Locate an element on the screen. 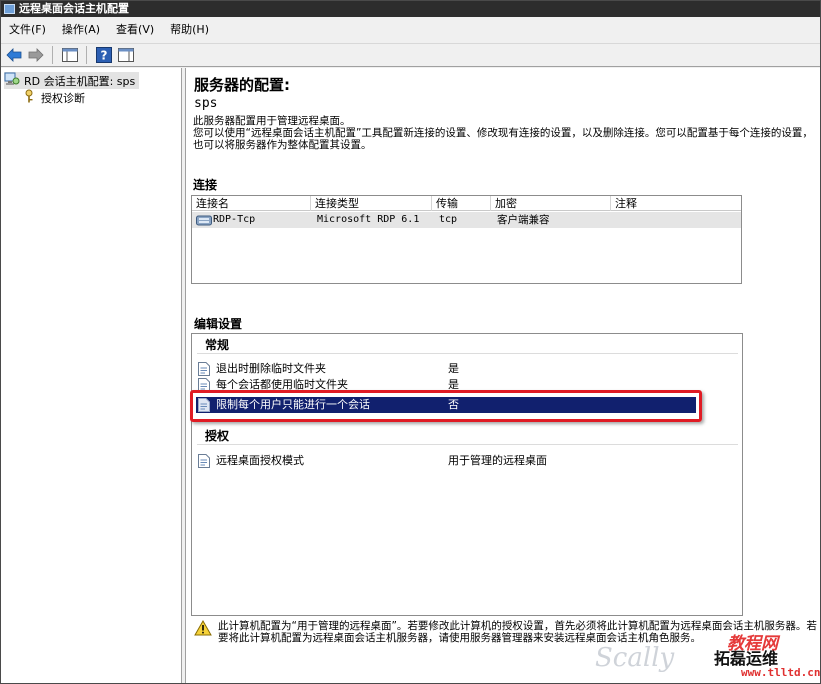 This screenshot has width=821, height=684. connections-title: 连接 is located at coordinates (205, 185).